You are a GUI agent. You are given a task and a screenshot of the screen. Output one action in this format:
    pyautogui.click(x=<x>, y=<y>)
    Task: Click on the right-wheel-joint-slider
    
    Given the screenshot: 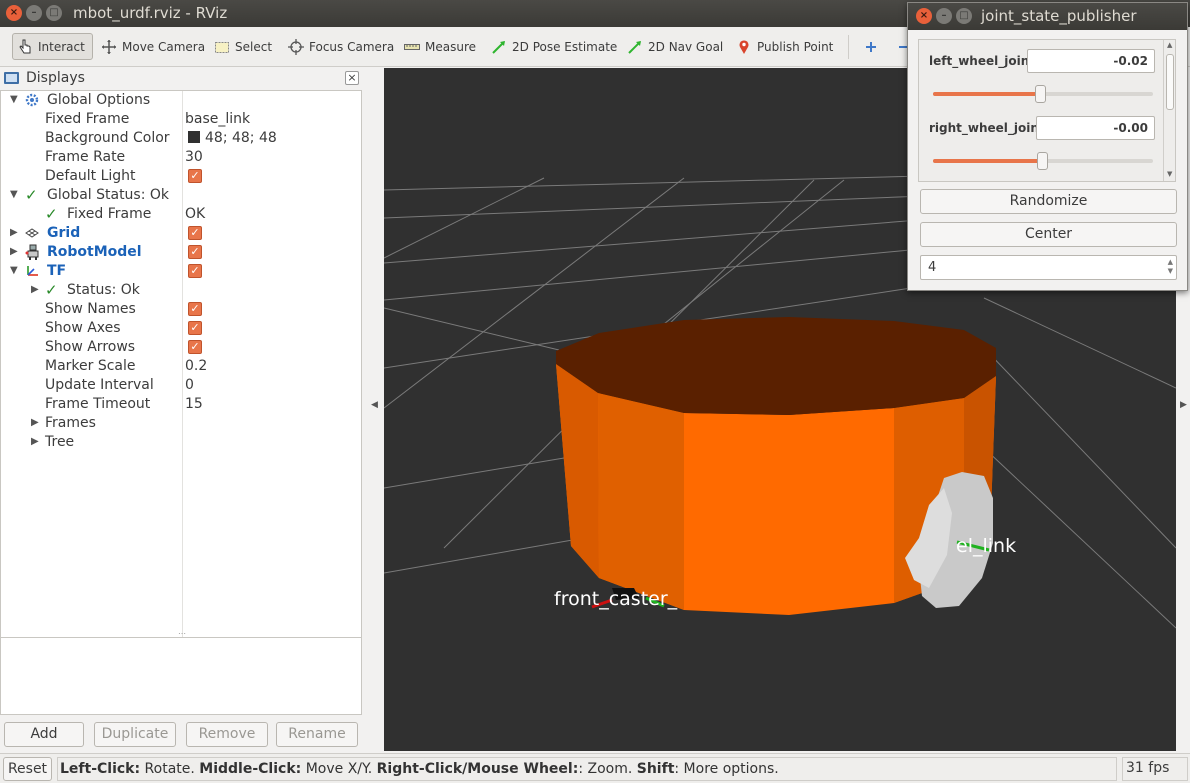 What is the action you would take?
    pyautogui.click(x=1043, y=161)
    